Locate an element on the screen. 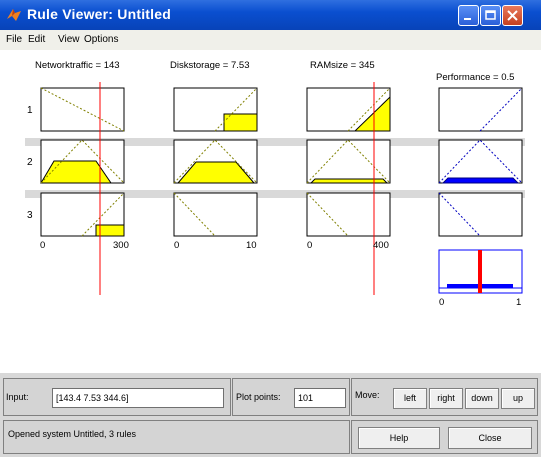 Image resolution: width=541 pixels, height=457 pixels. output-max-tick: 1 is located at coordinates (519, 302).